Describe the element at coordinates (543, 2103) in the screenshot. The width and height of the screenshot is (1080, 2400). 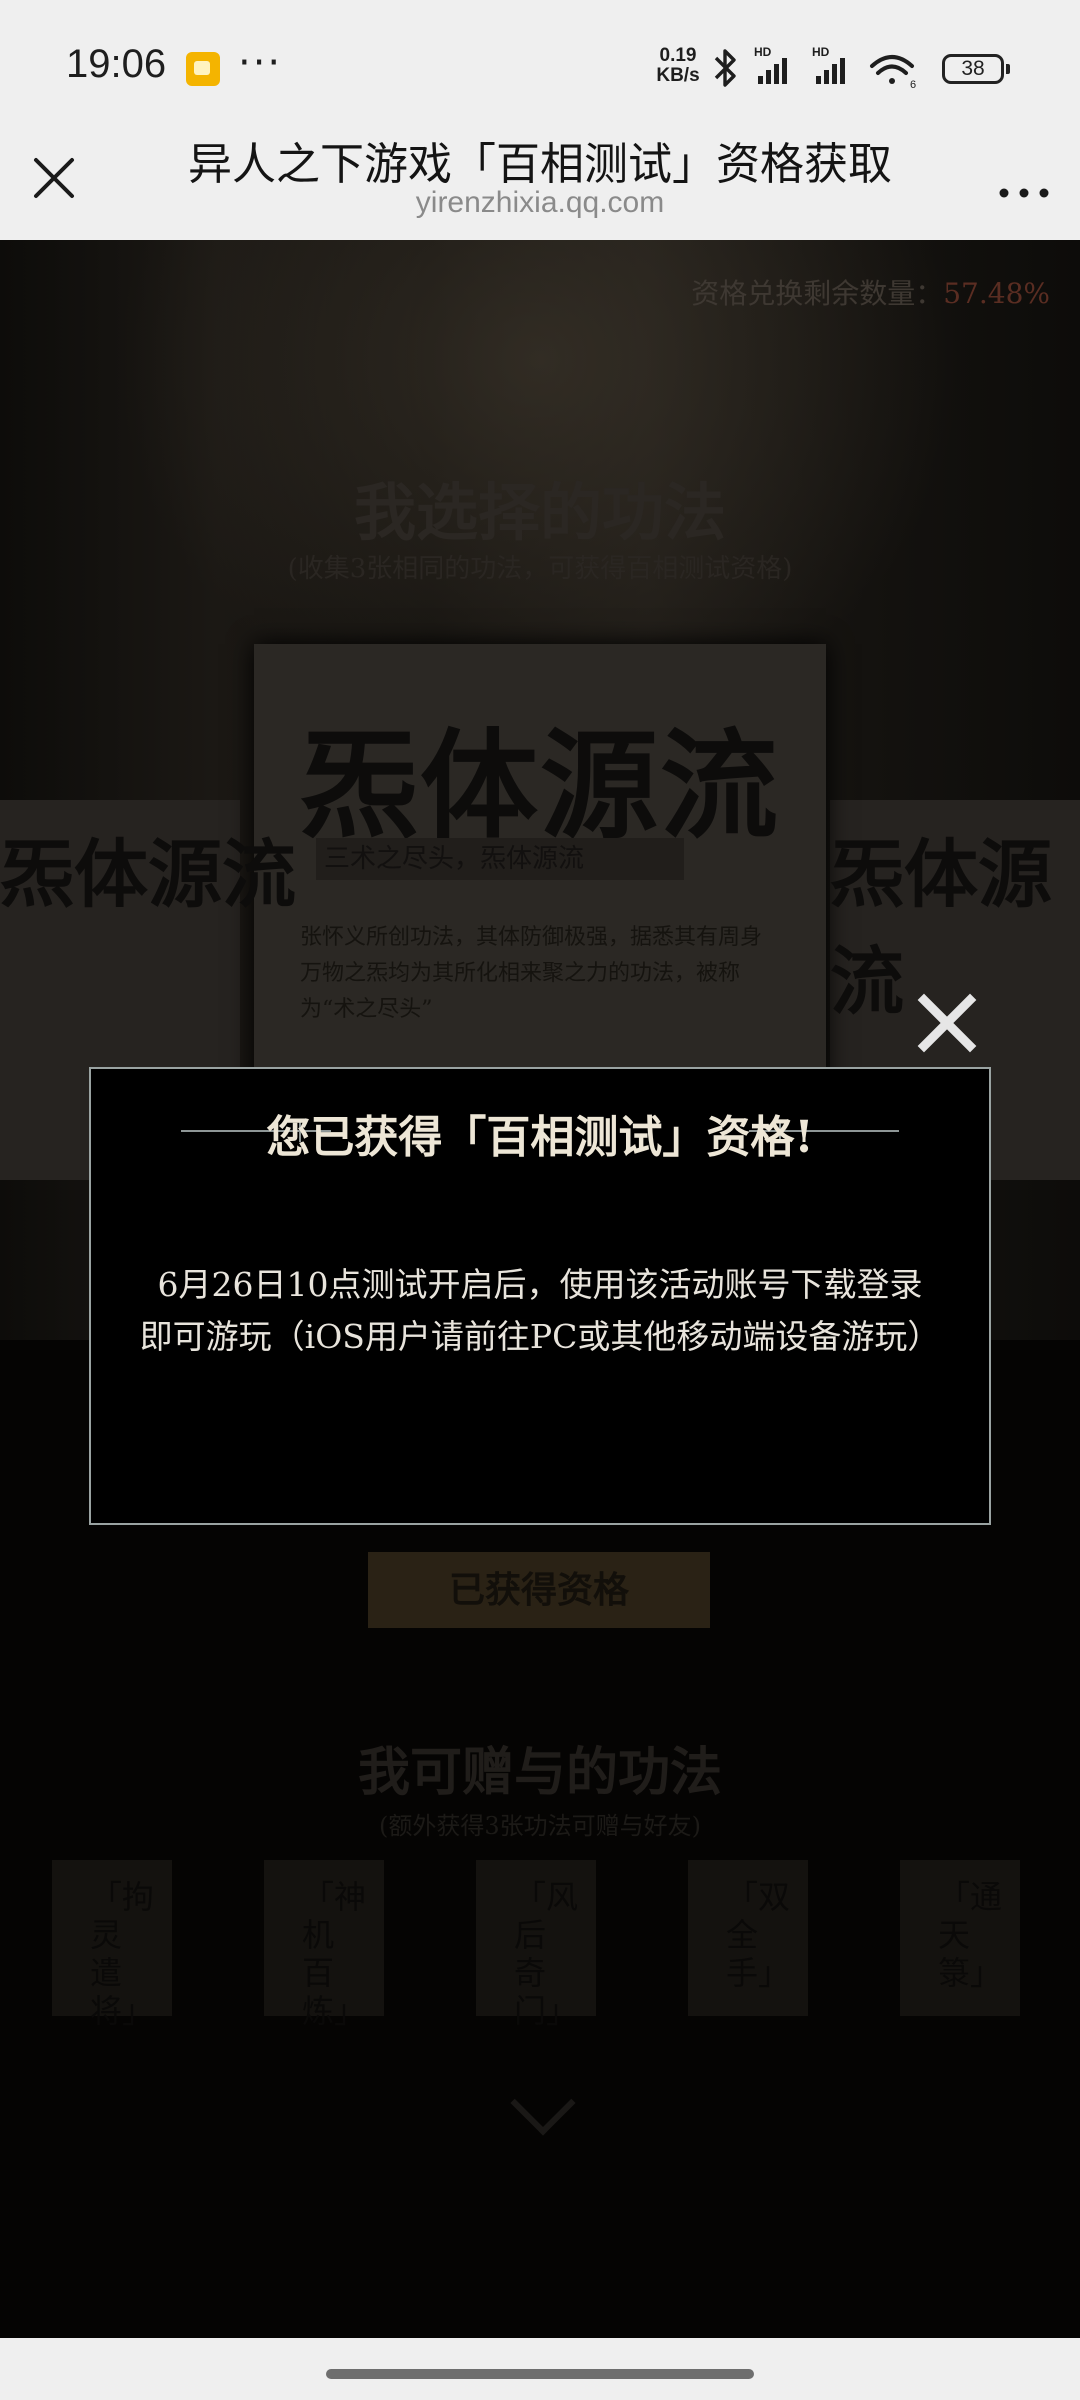
I see `scroll-down-icon` at that location.